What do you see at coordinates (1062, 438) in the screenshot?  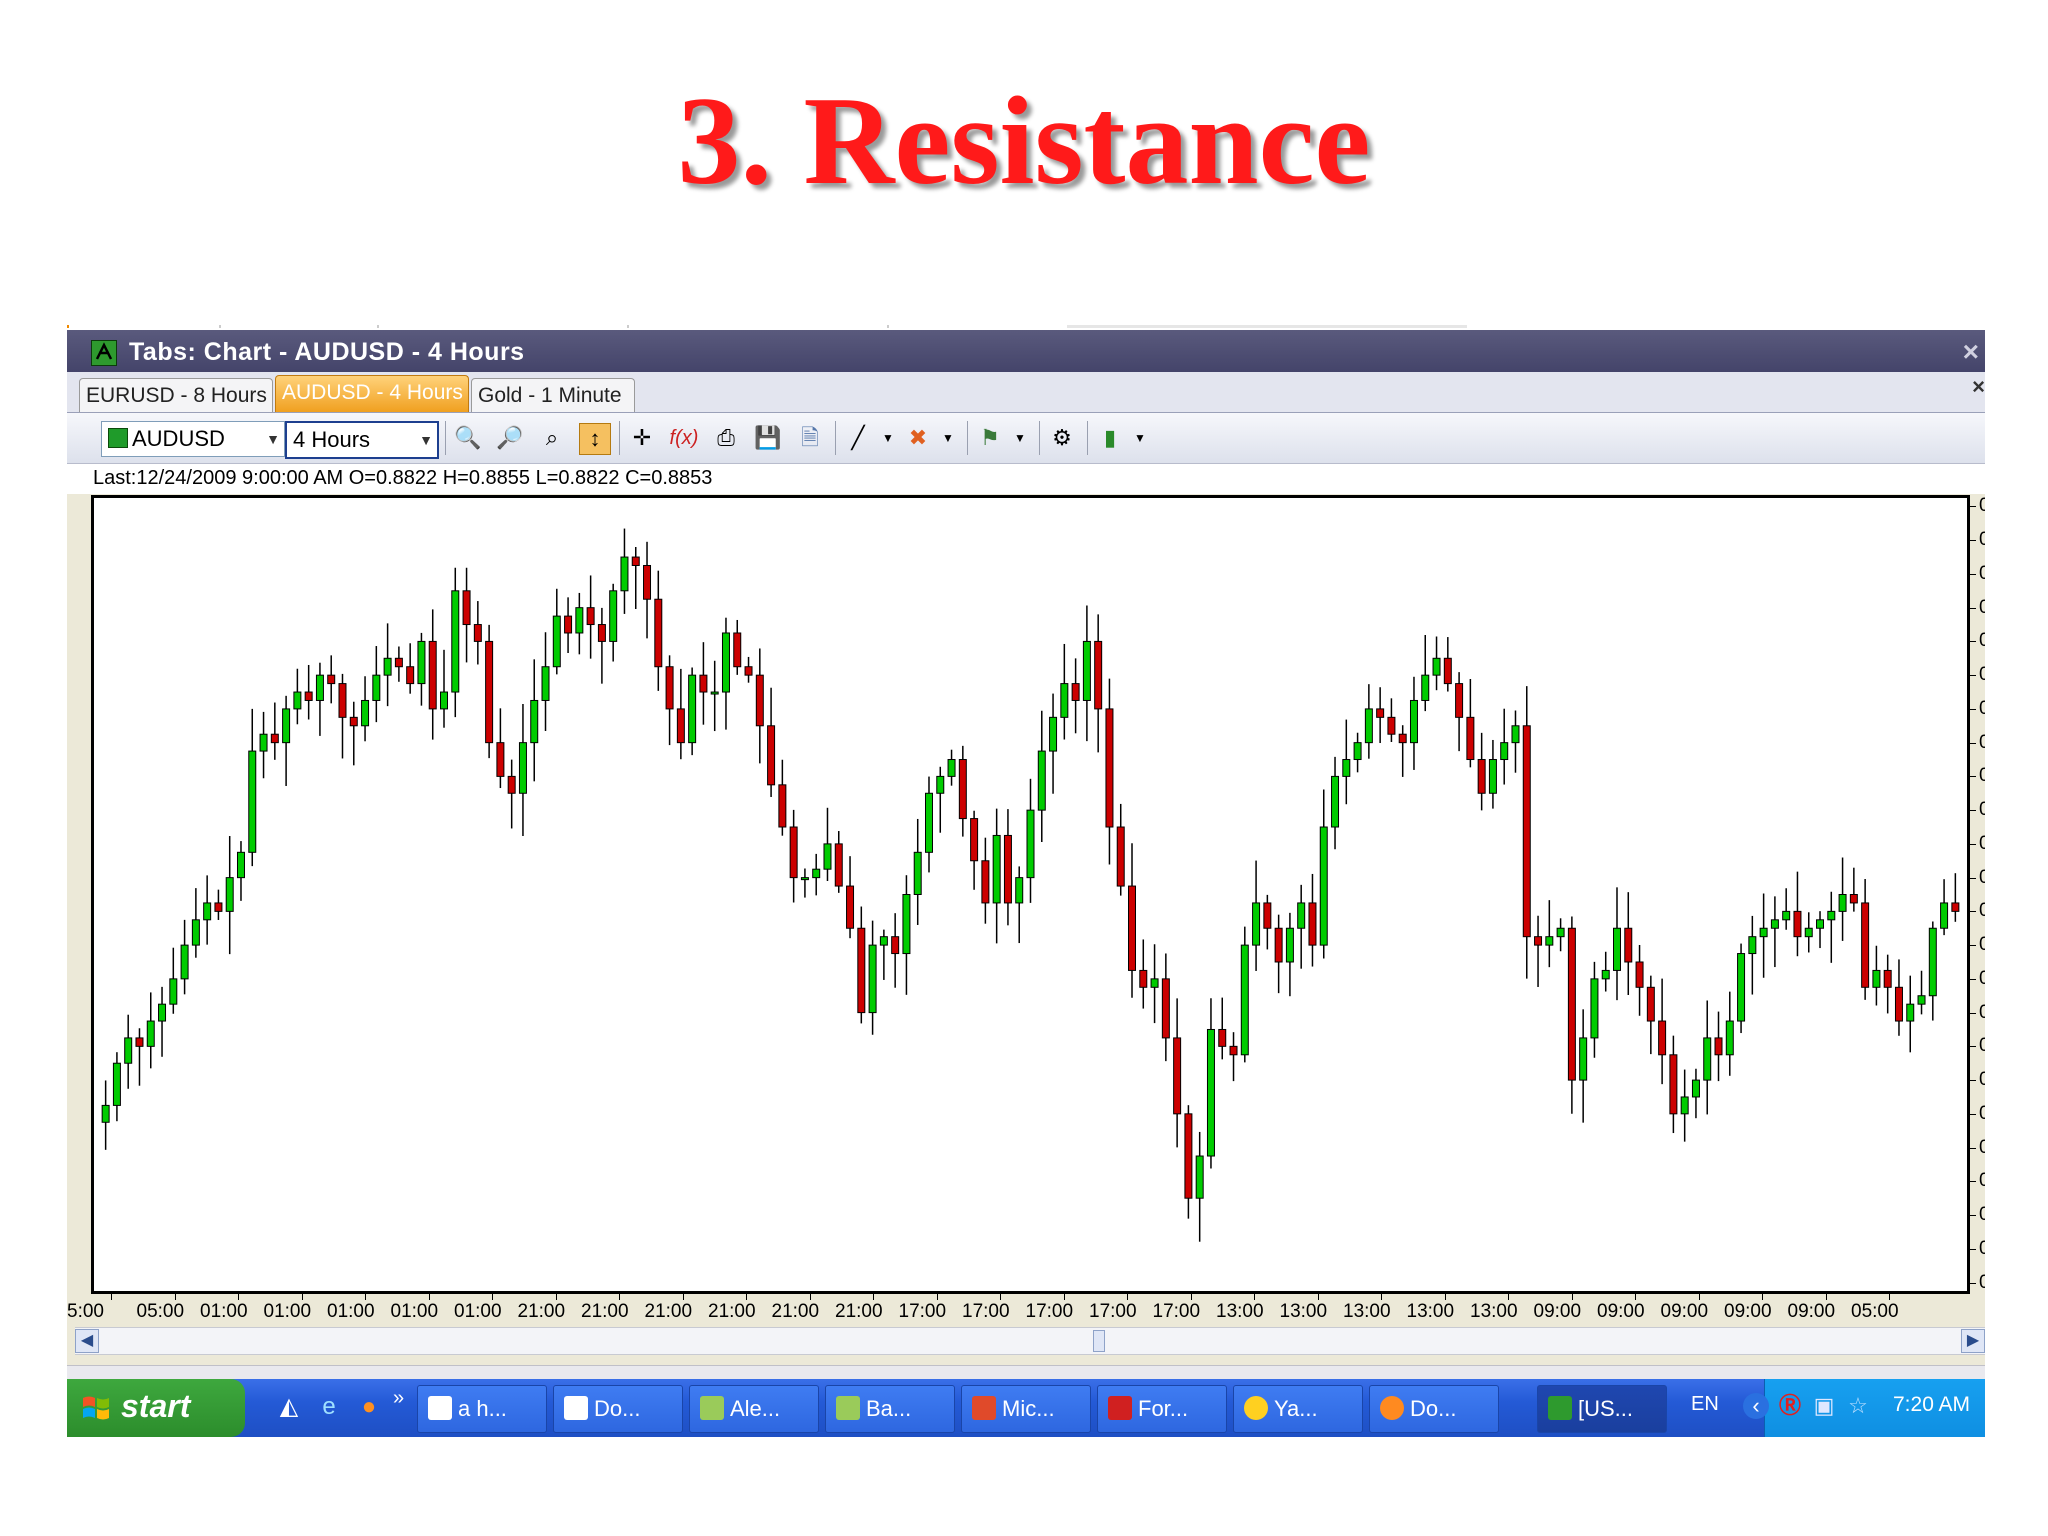 I see `settings-icon: ⚙` at bounding box center [1062, 438].